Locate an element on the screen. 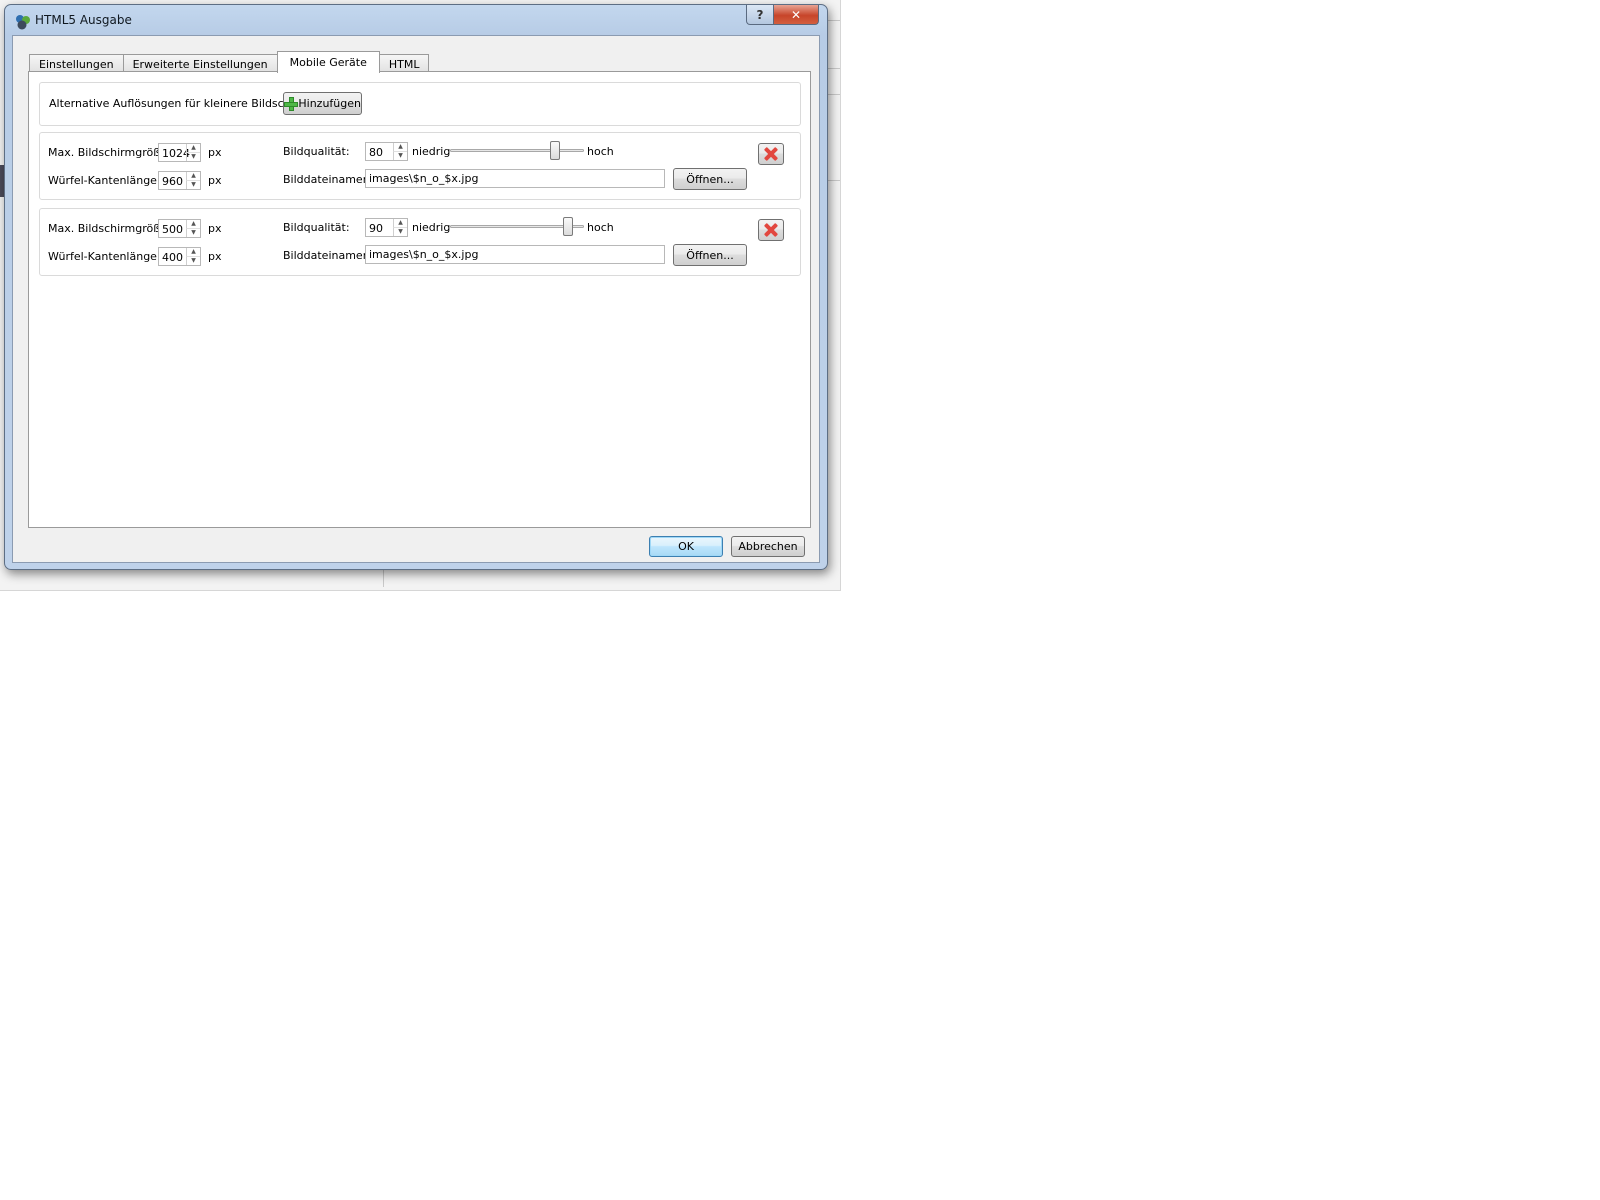  max-screen-size-spinner: 500 ▲ ▼ is located at coordinates (179, 228).